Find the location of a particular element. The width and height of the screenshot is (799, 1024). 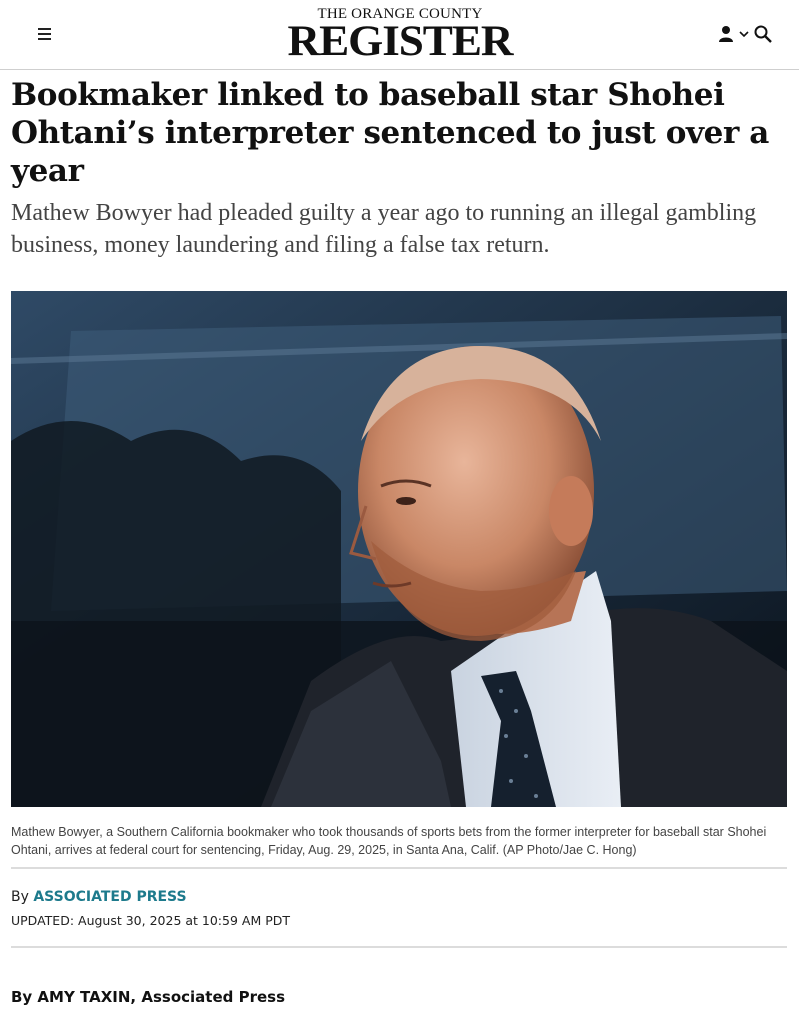

byline: By ASSOCIATED PRESS is located at coordinates (99, 897).